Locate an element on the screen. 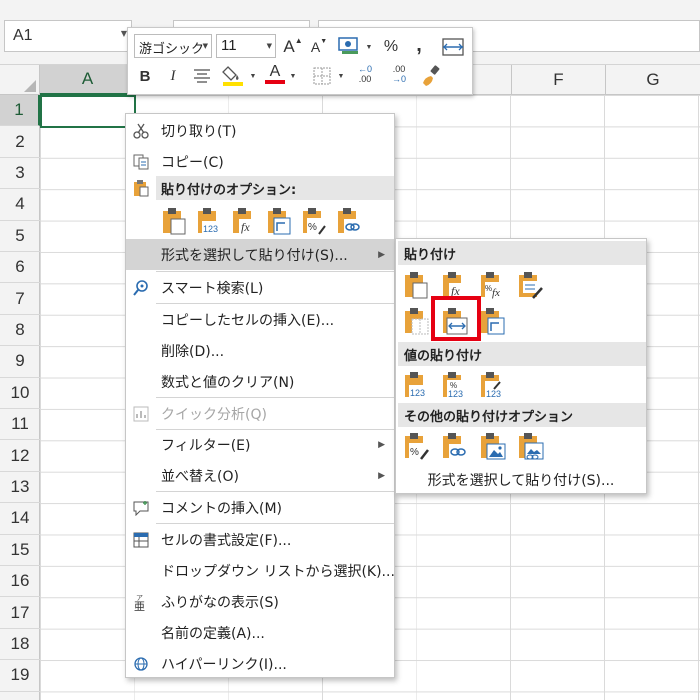 The image size is (700, 700). paste-formulas-number-formatting-icon: % fx is located at coordinates (493, 285).